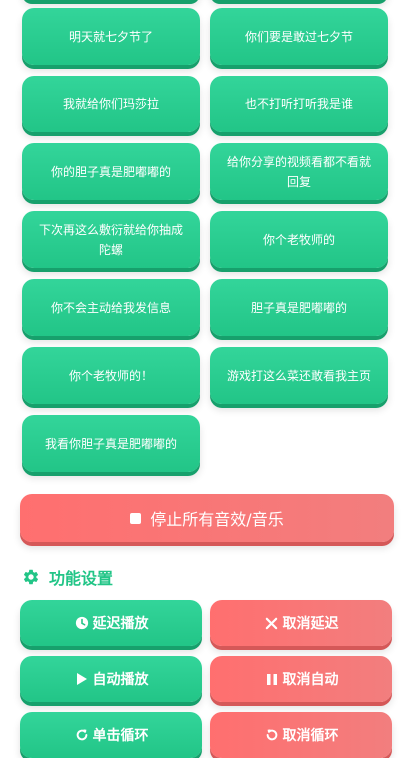 This screenshot has width=416, height=758. Describe the element at coordinates (81, 578) in the screenshot. I see `settings-title: 功能设置` at that location.